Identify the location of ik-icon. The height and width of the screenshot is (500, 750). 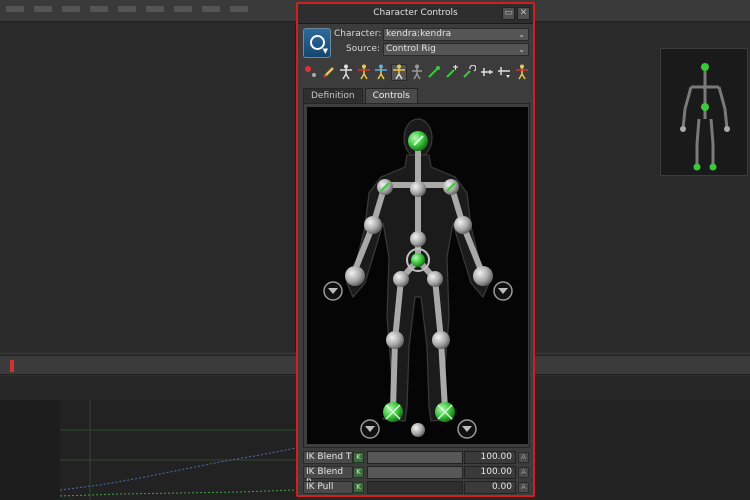
(416, 72).